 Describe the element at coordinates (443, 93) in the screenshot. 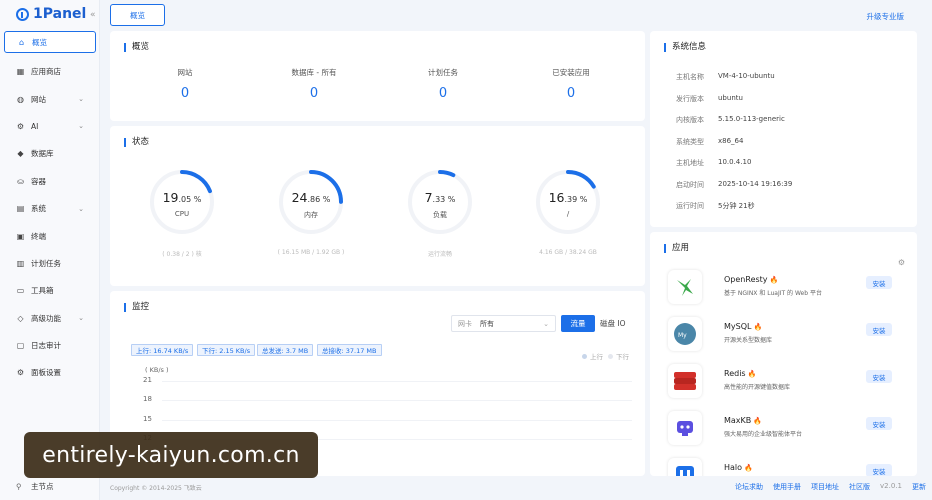

I see `overview-value: 0` at that location.